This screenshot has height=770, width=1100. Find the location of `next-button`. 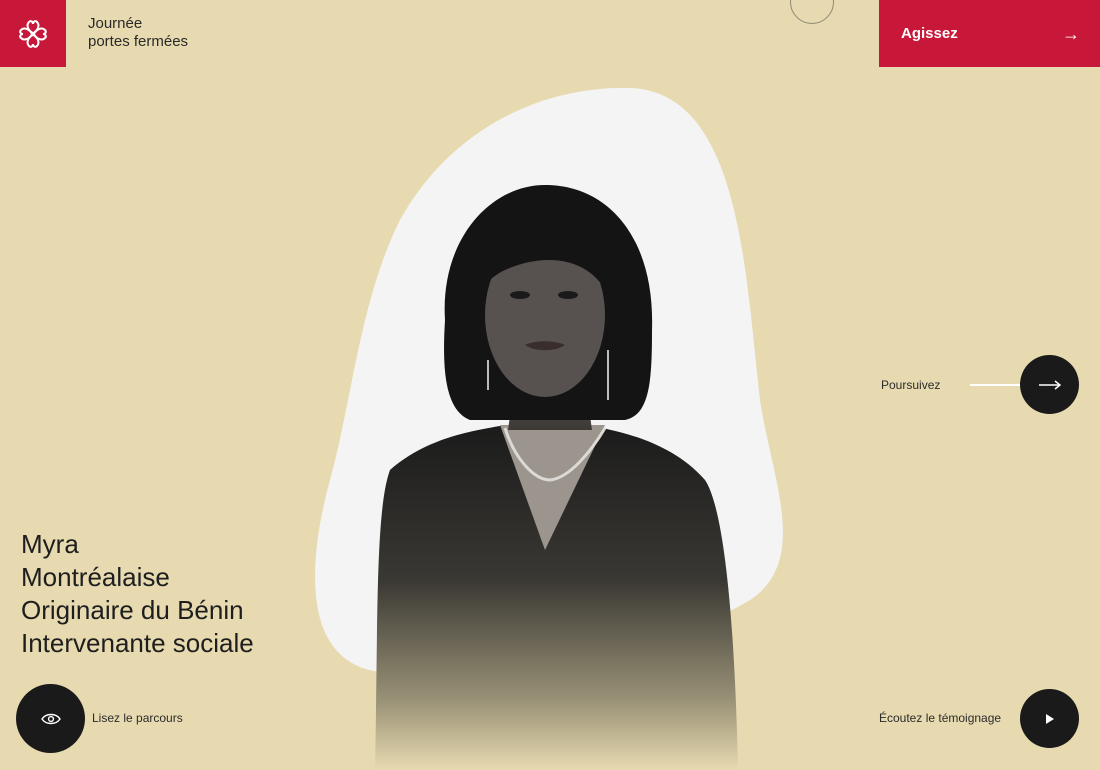

next-button is located at coordinates (1049, 384).